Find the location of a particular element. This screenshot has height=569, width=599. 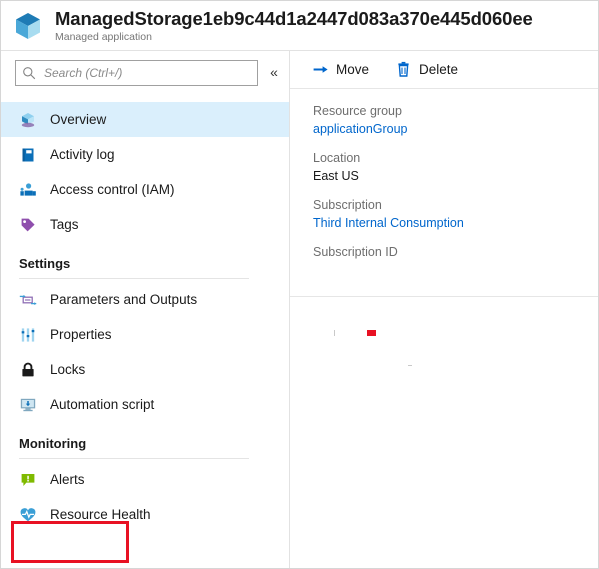

automation-script-monitor-icon is located at coordinates (28, 405).